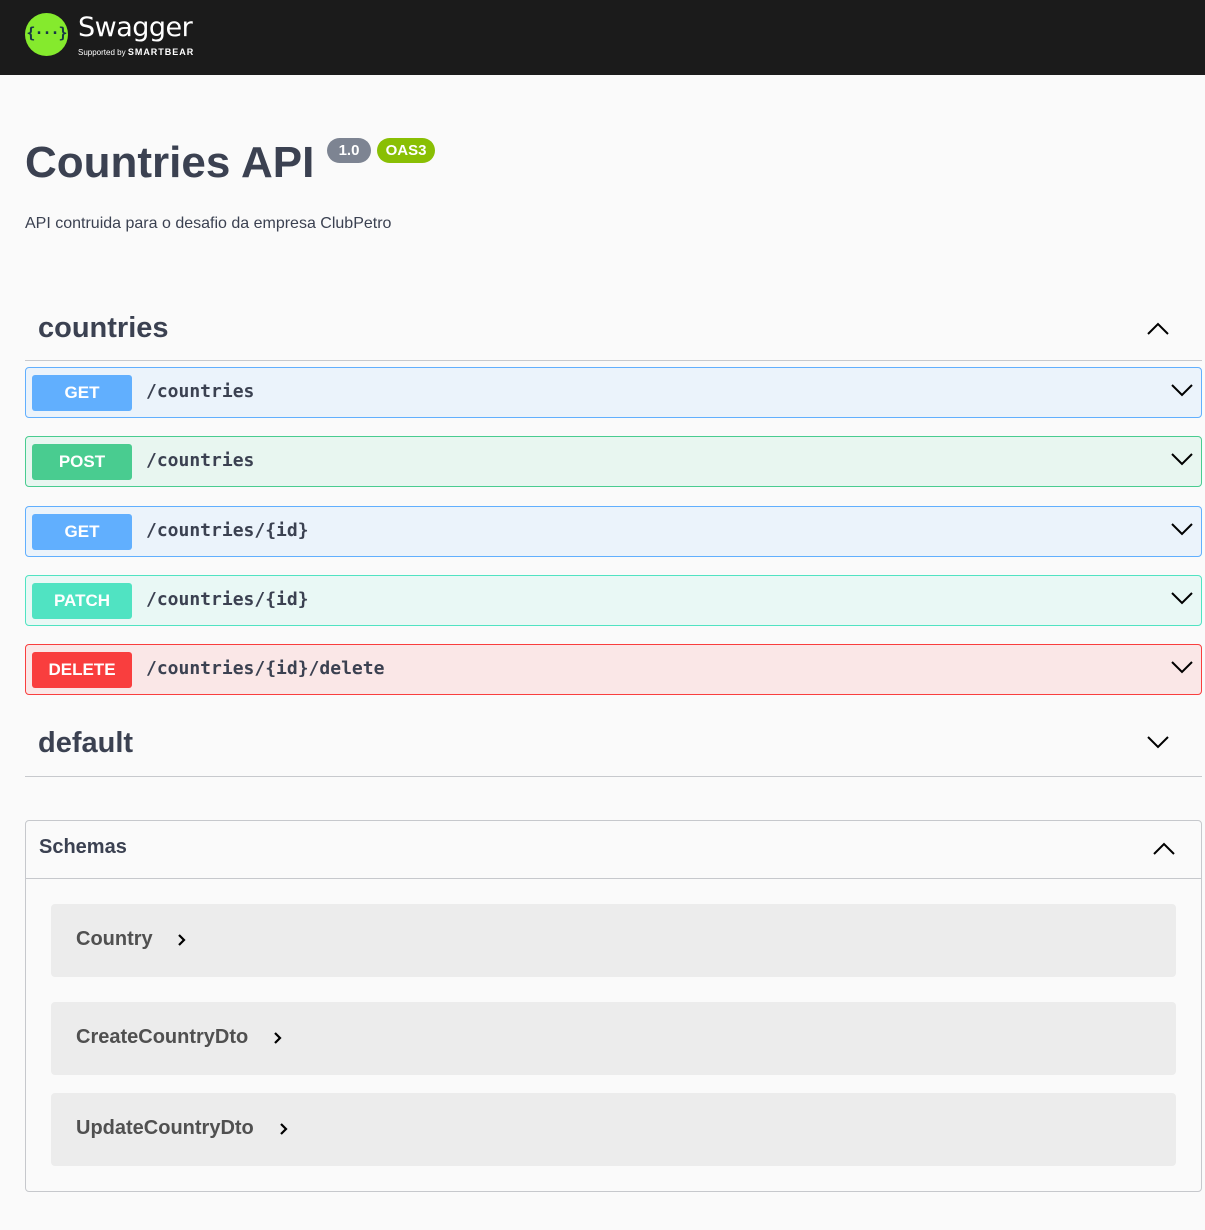 The width and height of the screenshot is (1205, 1230). I want to click on logo-text: Swagger Supported by SMARTBEAR, so click(136, 35).